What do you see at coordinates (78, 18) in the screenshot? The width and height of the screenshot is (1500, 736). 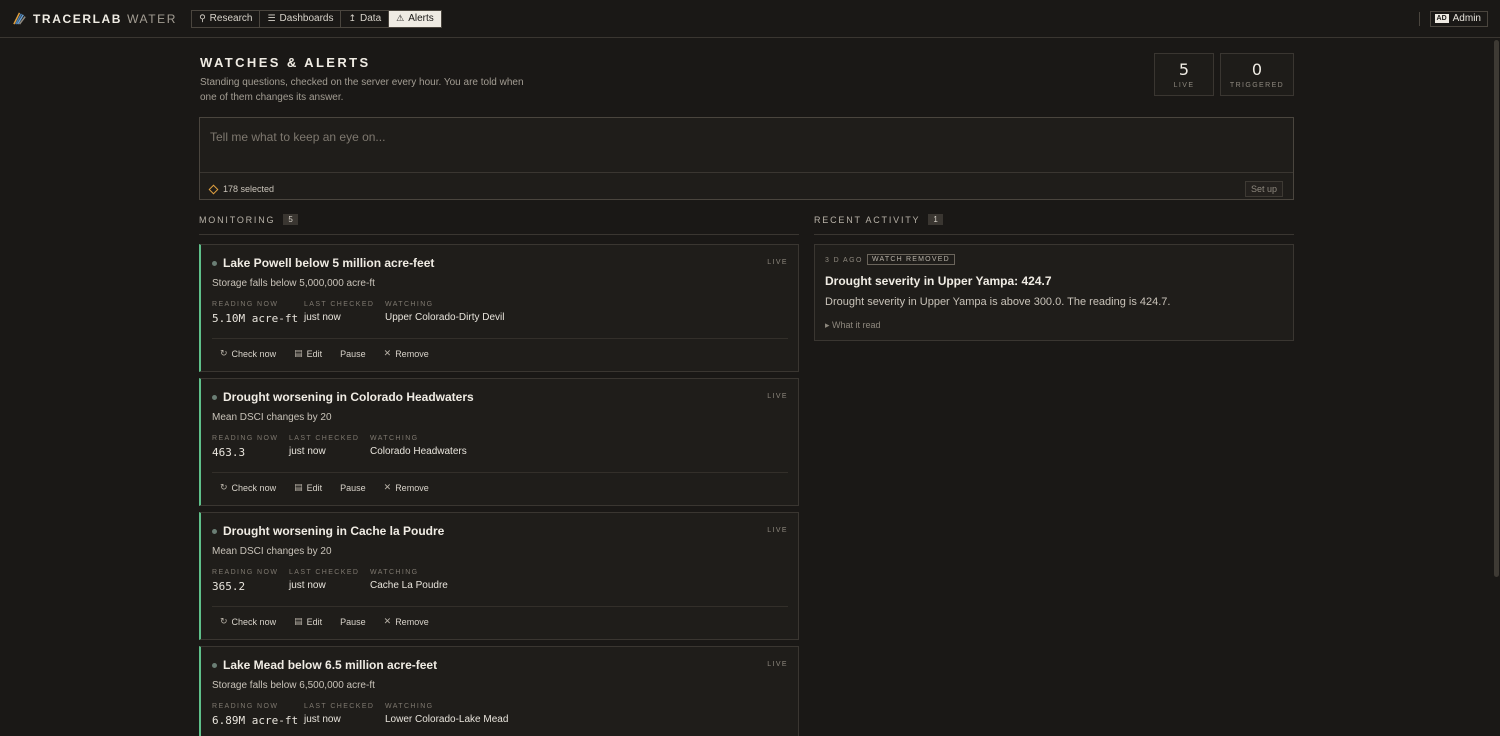 I see `brand-name: TRACERLAB` at bounding box center [78, 18].